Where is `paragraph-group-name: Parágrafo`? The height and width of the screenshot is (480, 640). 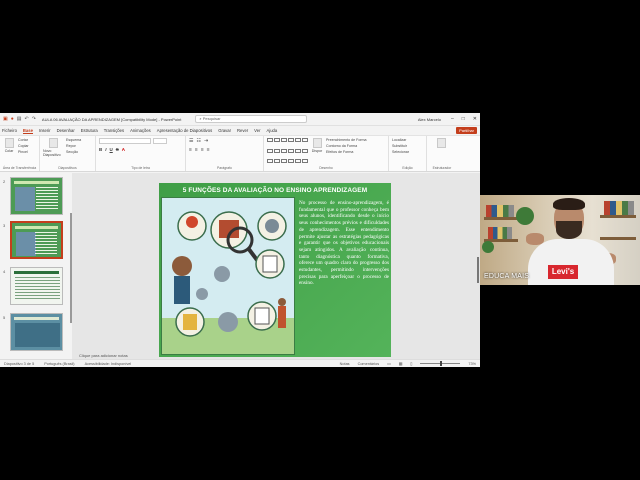 paragraph-group-name: Parágrafo is located at coordinates (224, 168).